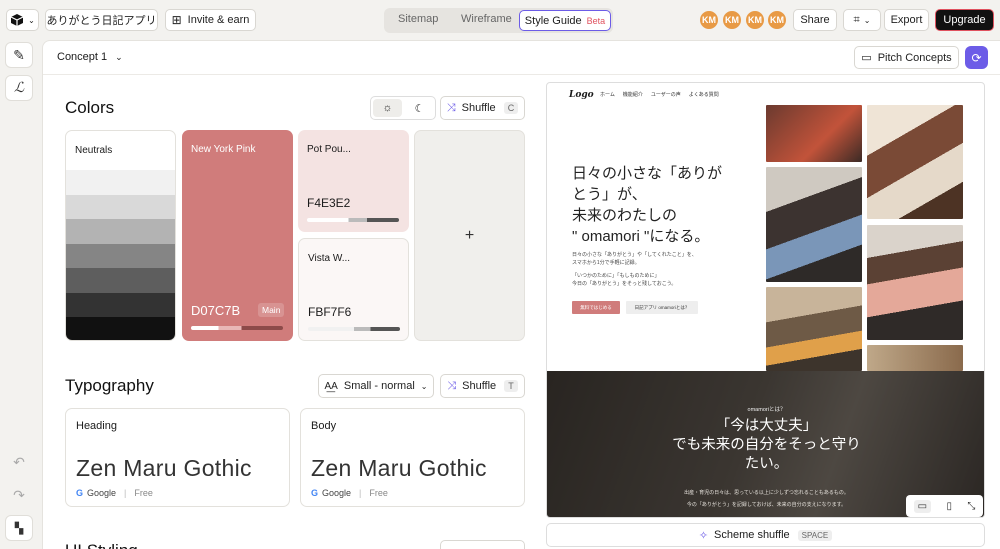  I want to click on tab-sitemap: Sitemap, so click(418, 19).